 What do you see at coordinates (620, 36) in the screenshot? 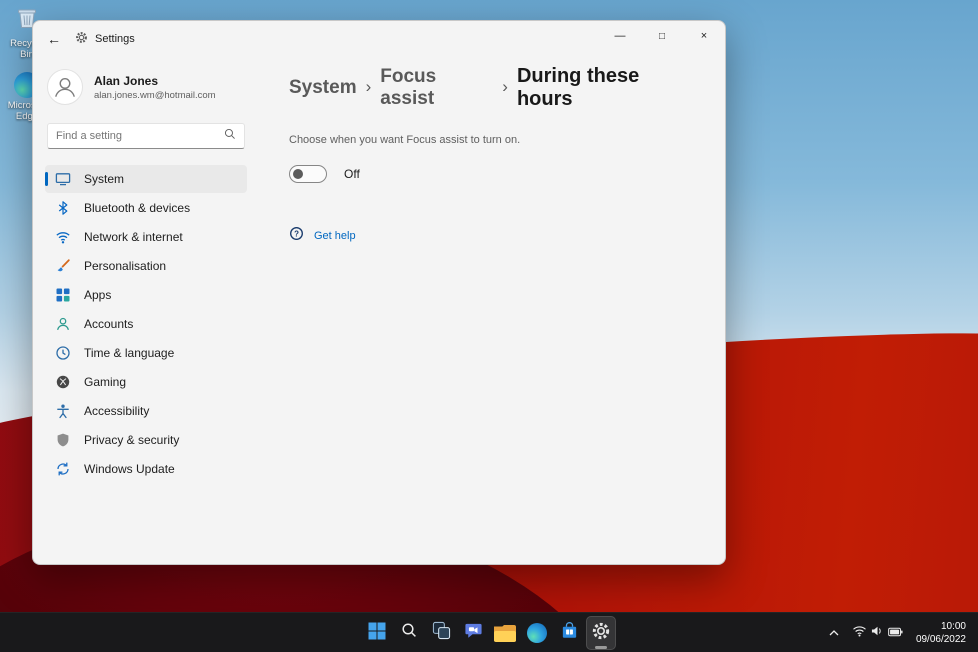
I see `minimize-button: —` at bounding box center [620, 36].